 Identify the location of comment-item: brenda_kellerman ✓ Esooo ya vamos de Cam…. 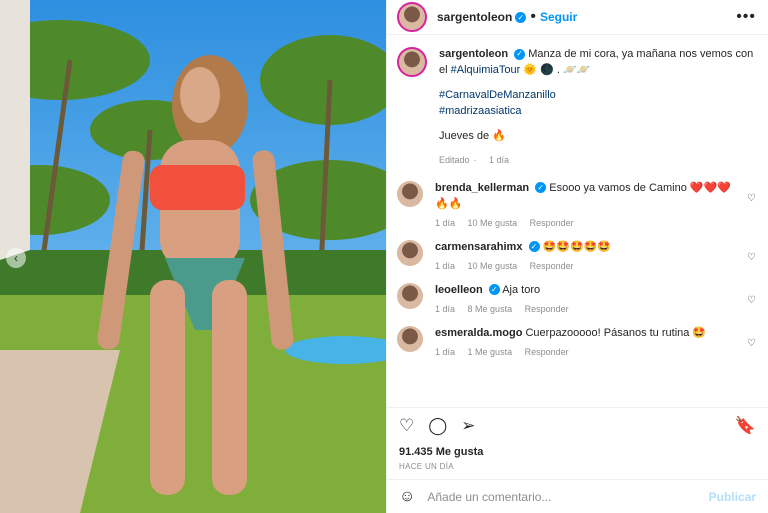
(576, 205).